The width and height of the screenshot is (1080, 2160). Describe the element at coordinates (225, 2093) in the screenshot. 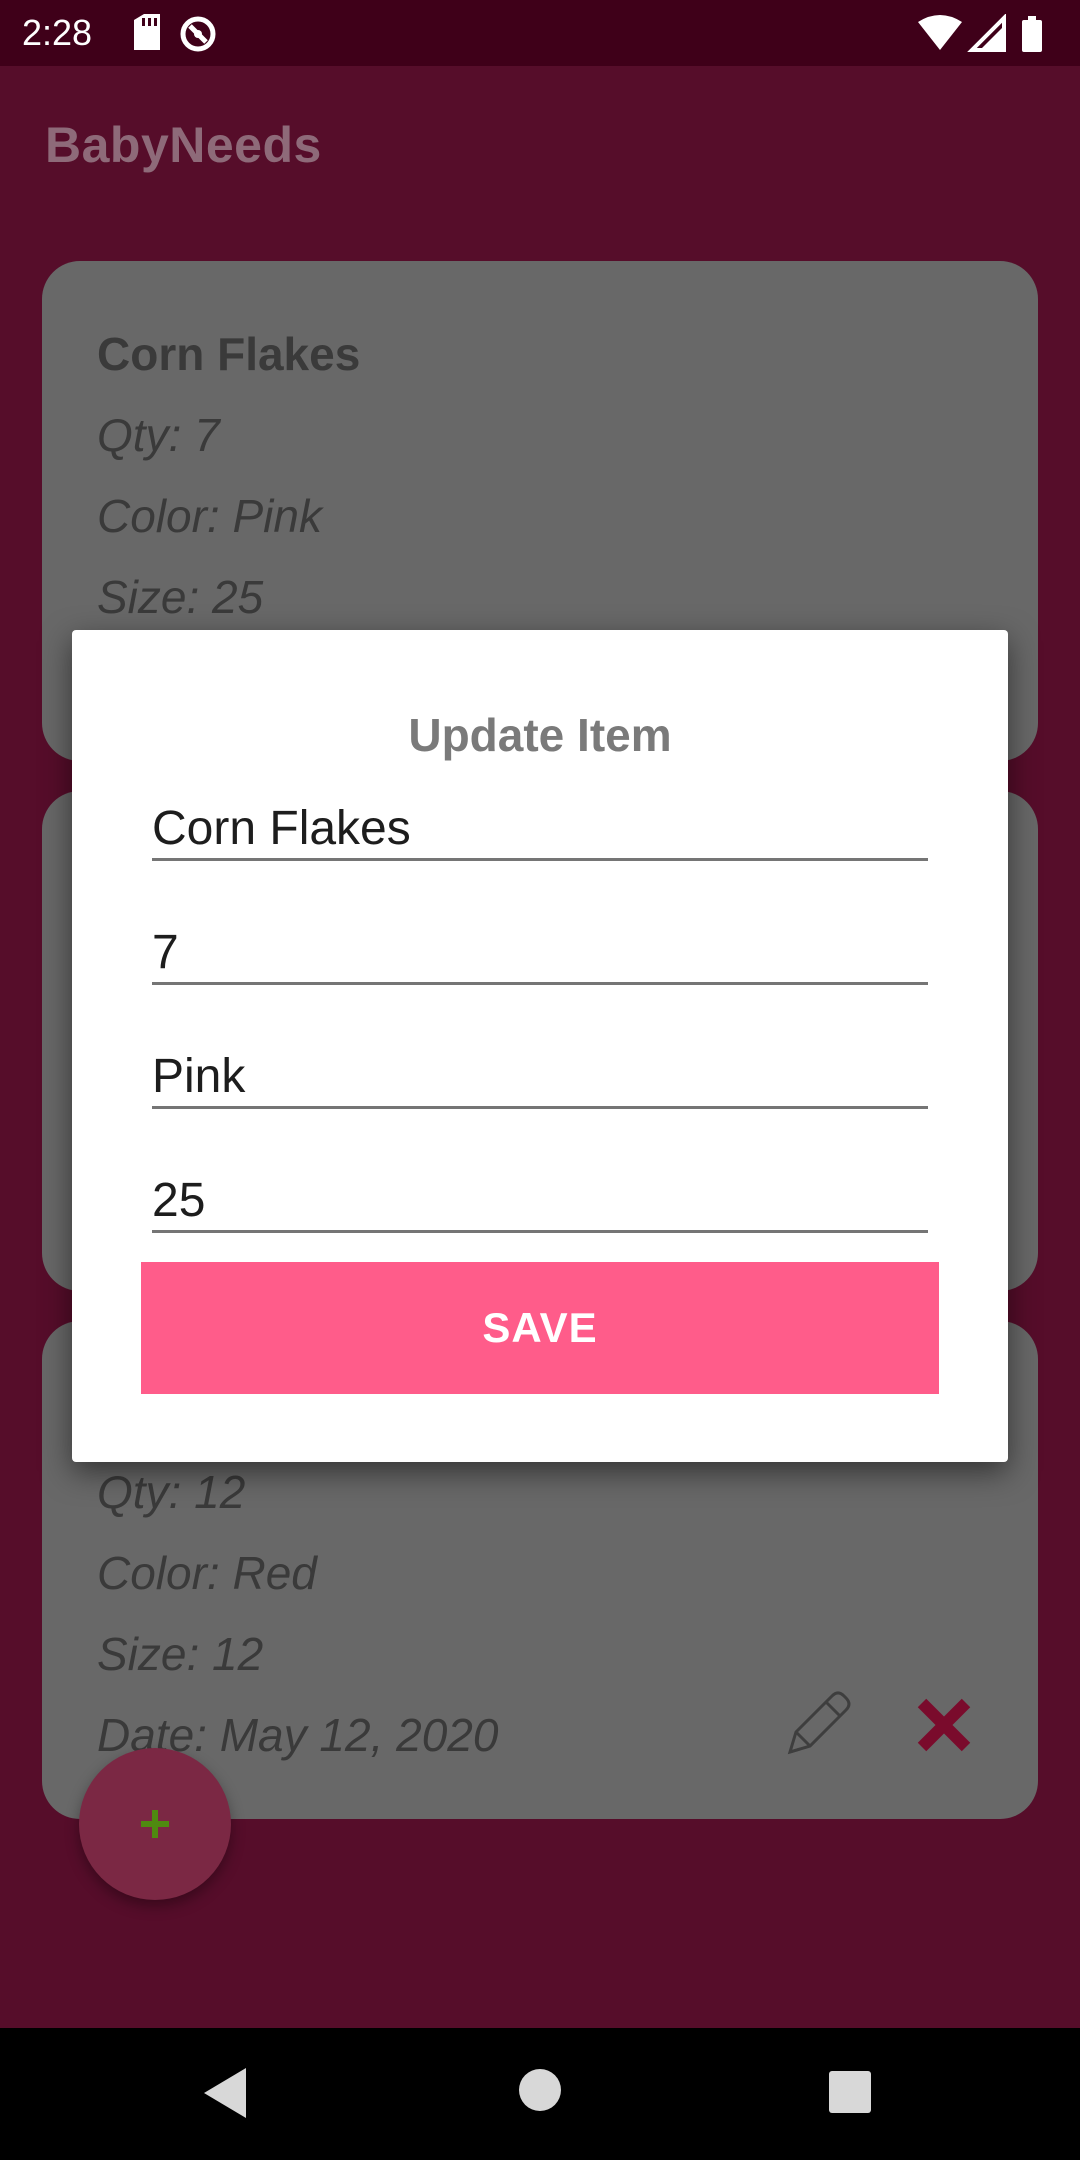

I see `back-triangle-icon` at that location.